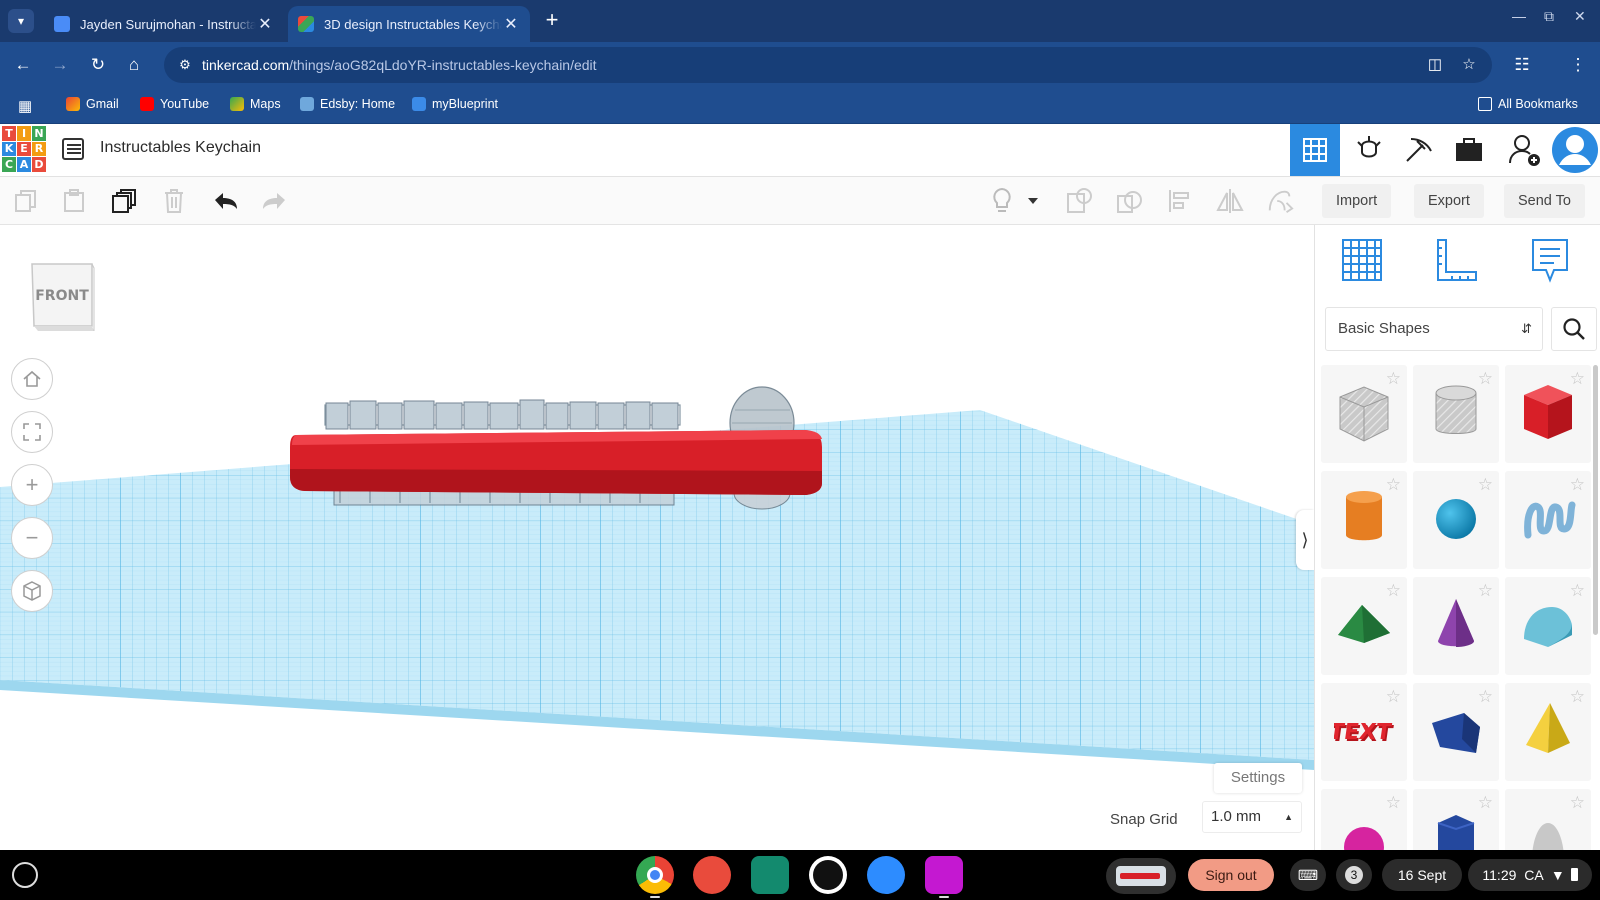 The height and width of the screenshot is (900, 1600). What do you see at coordinates (1419, 150) in the screenshot?
I see `bricks-icon` at bounding box center [1419, 150].